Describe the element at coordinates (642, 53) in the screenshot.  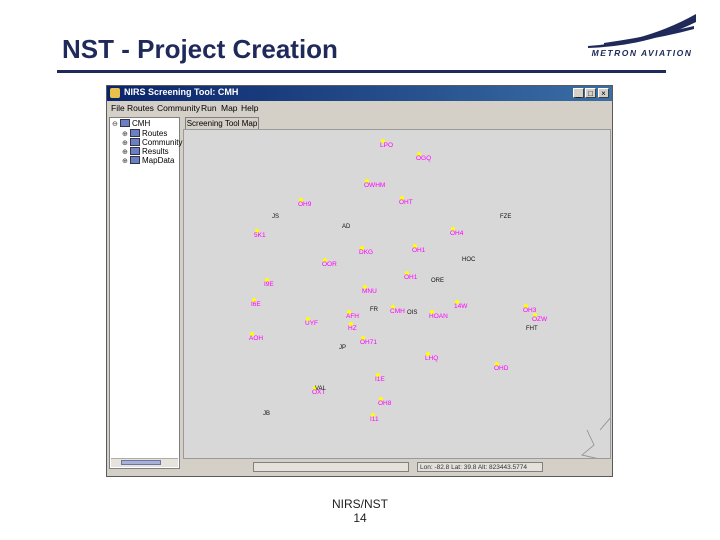
I see `logo-text: METRON AVIATION` at that location.